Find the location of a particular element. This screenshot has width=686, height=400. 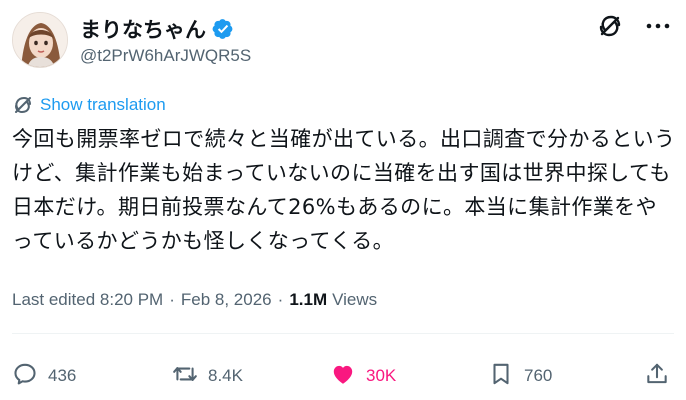

divider is located at coordinates (343, 333).